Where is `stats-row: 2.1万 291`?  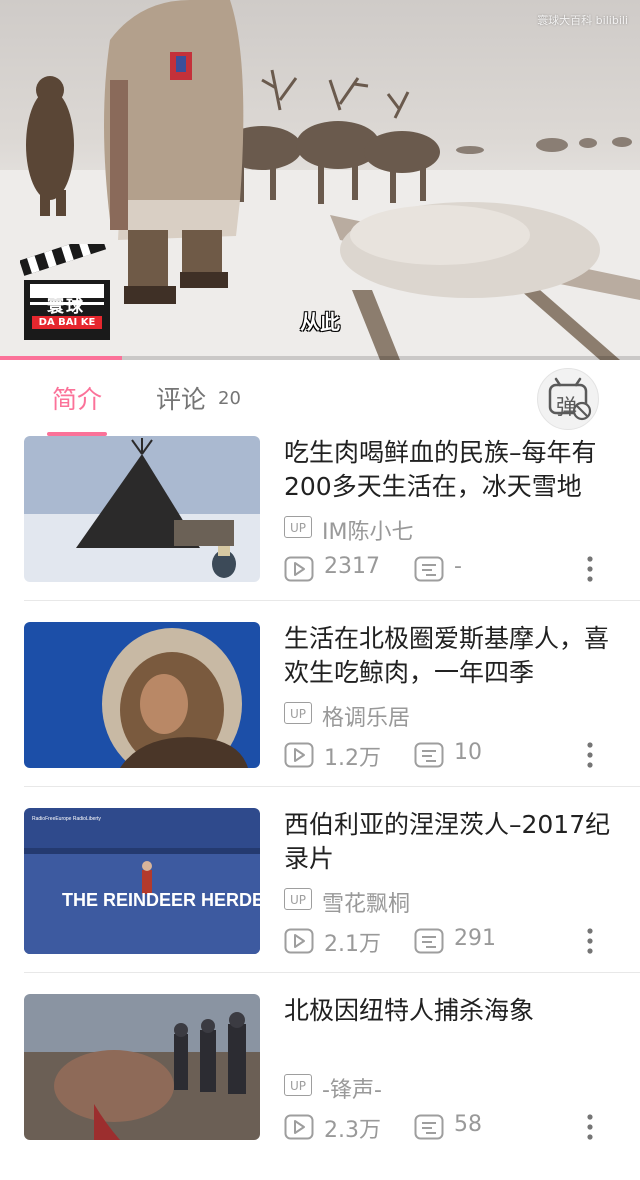
stats-row: 2.1万 291 is located at coordinates (454, 941).